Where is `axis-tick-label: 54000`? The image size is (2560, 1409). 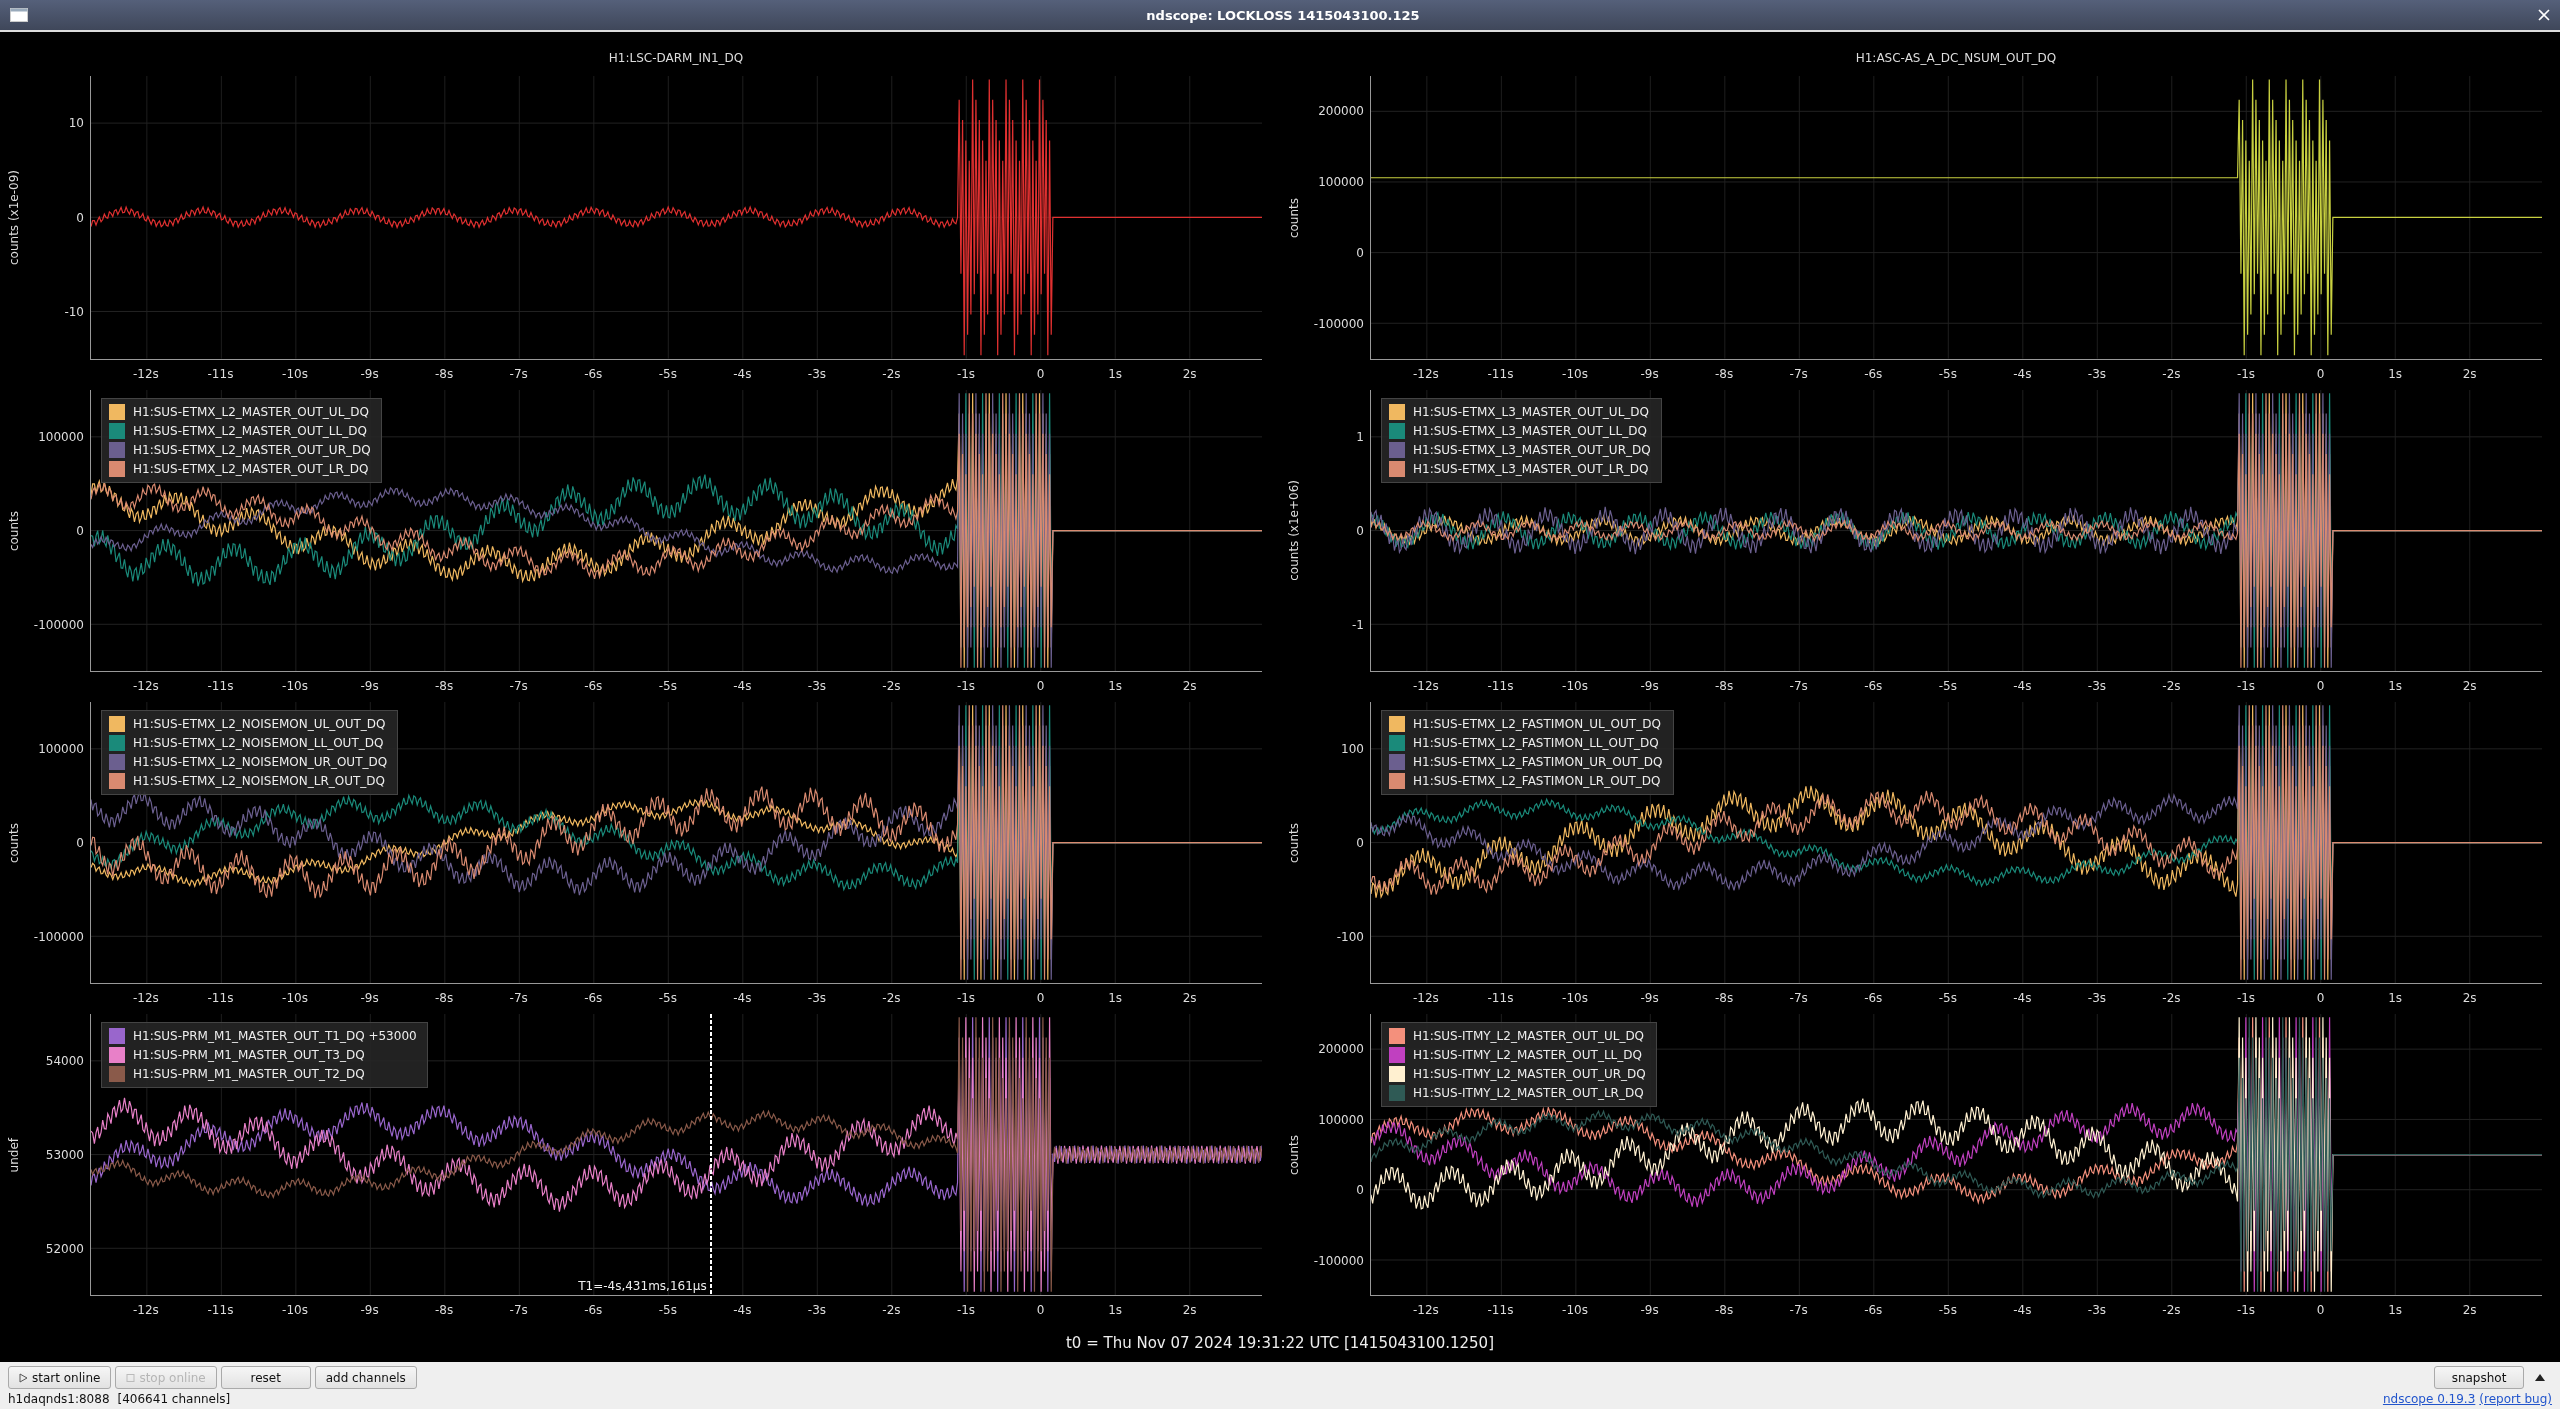 axis-tick-label: 54000 is located at coordinates (64, 1060).